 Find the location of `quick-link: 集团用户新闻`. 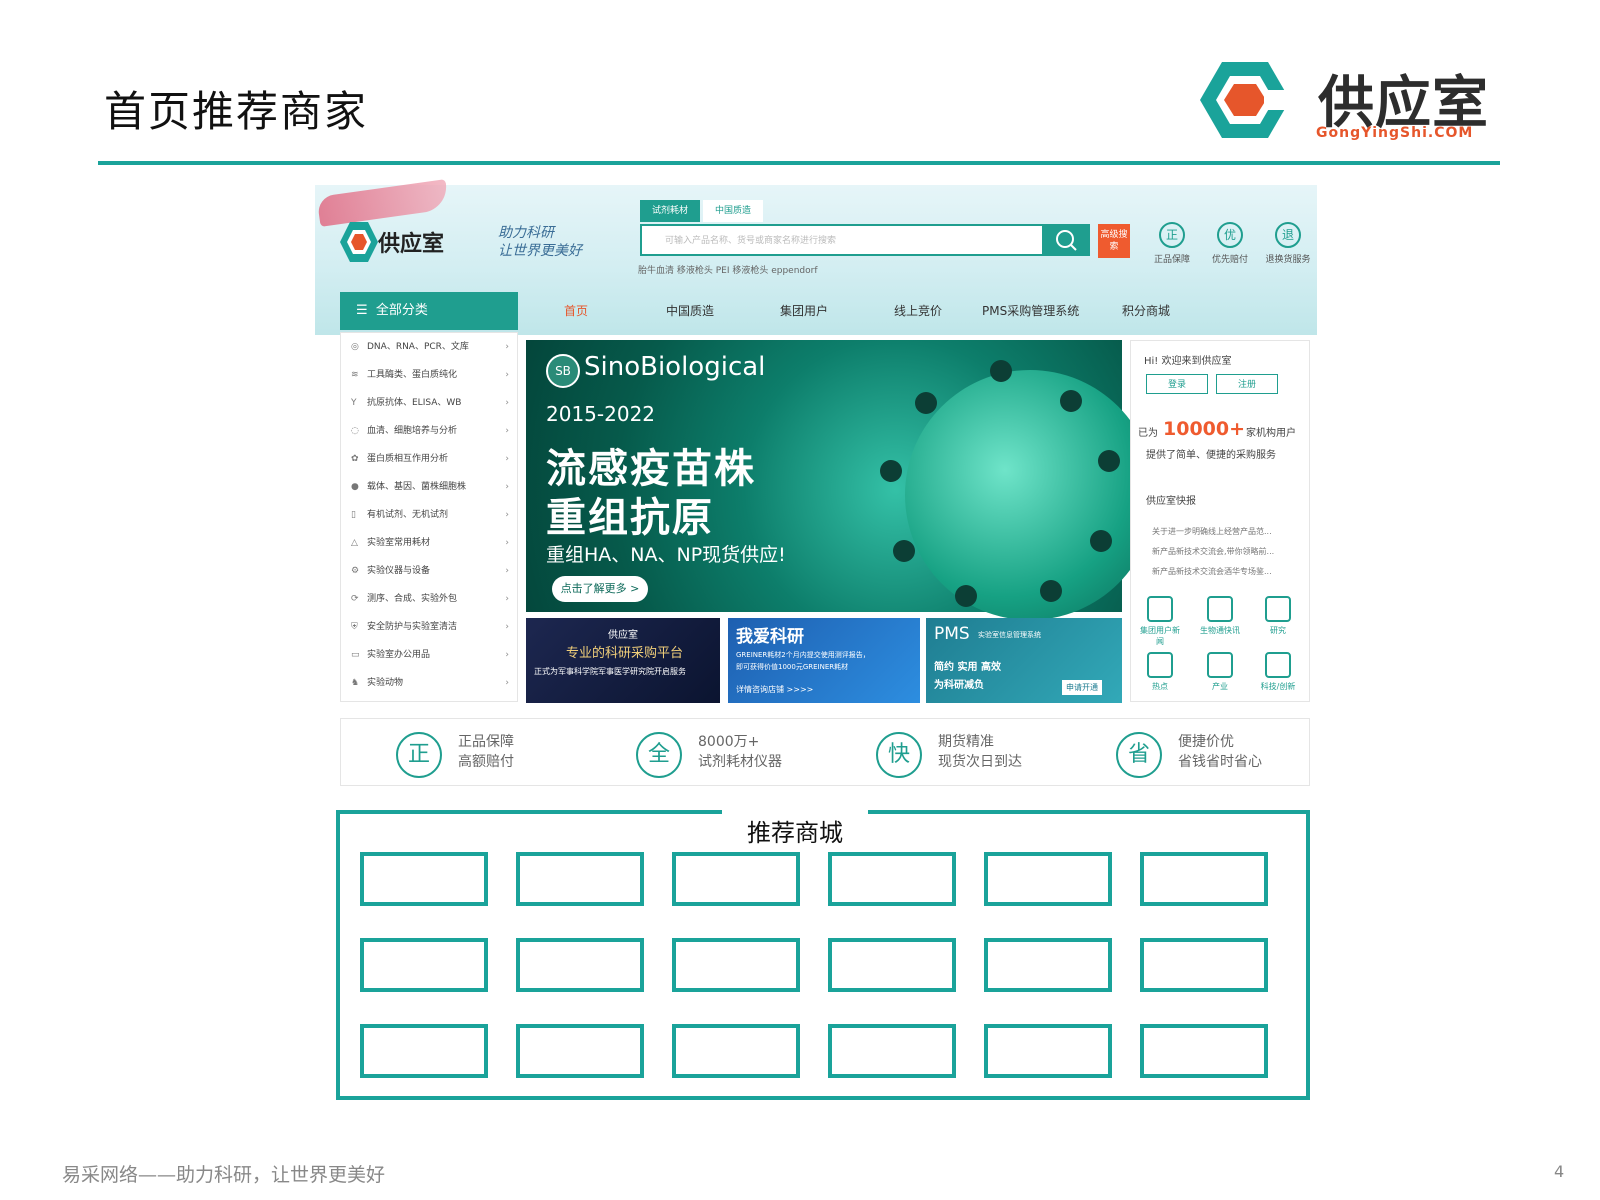

quick-link: 集团用户新闻 is located at coordinates (1160, 621).